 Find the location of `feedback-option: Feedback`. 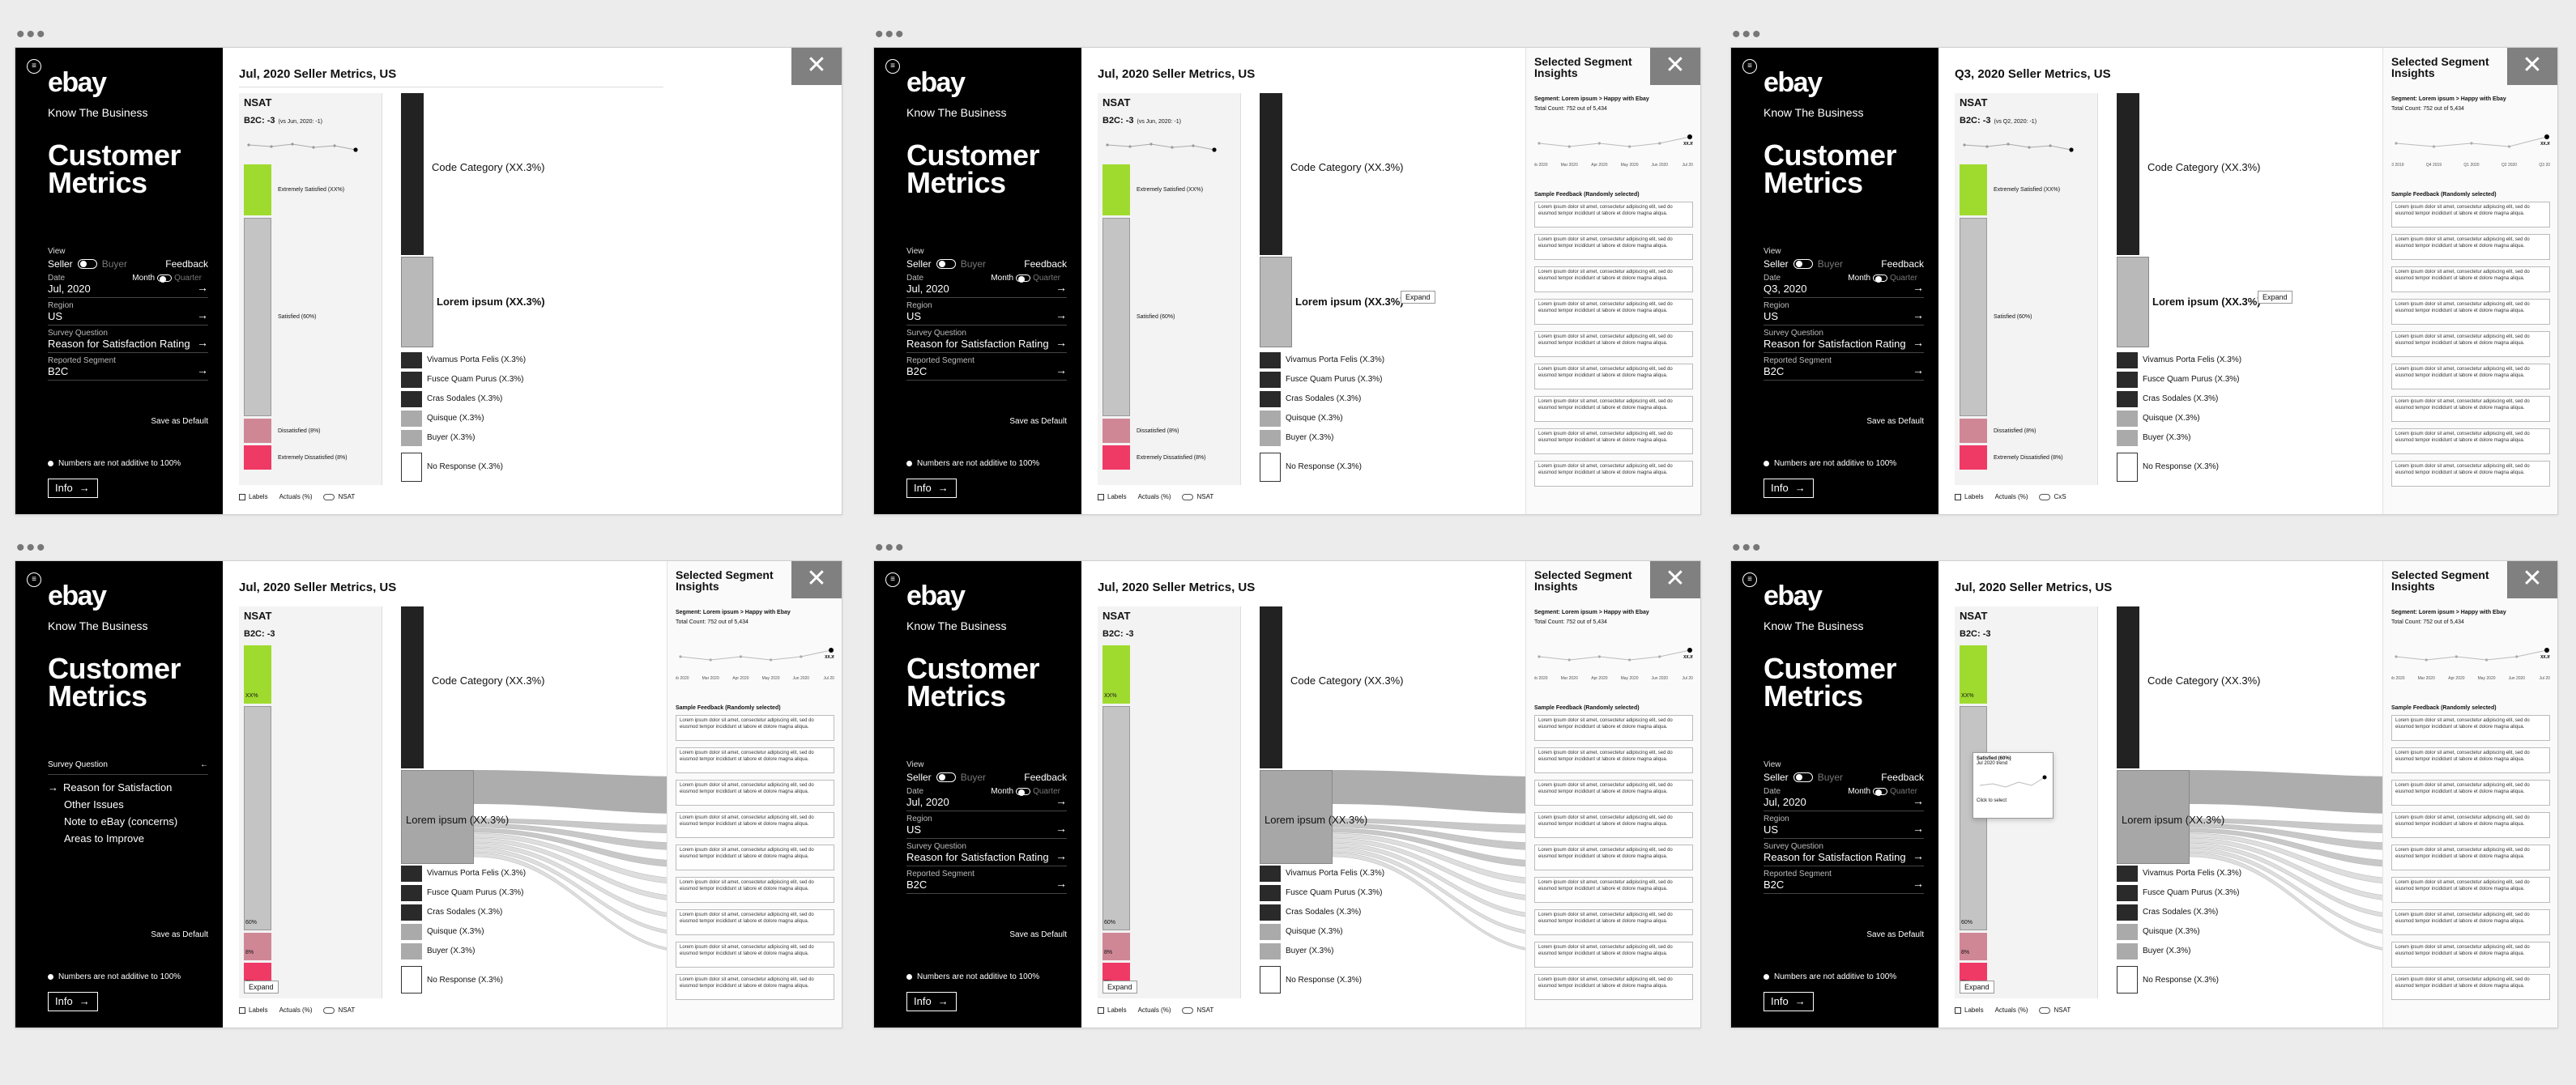

feedback-option: Feedback is located at coordinates (1902, 777).